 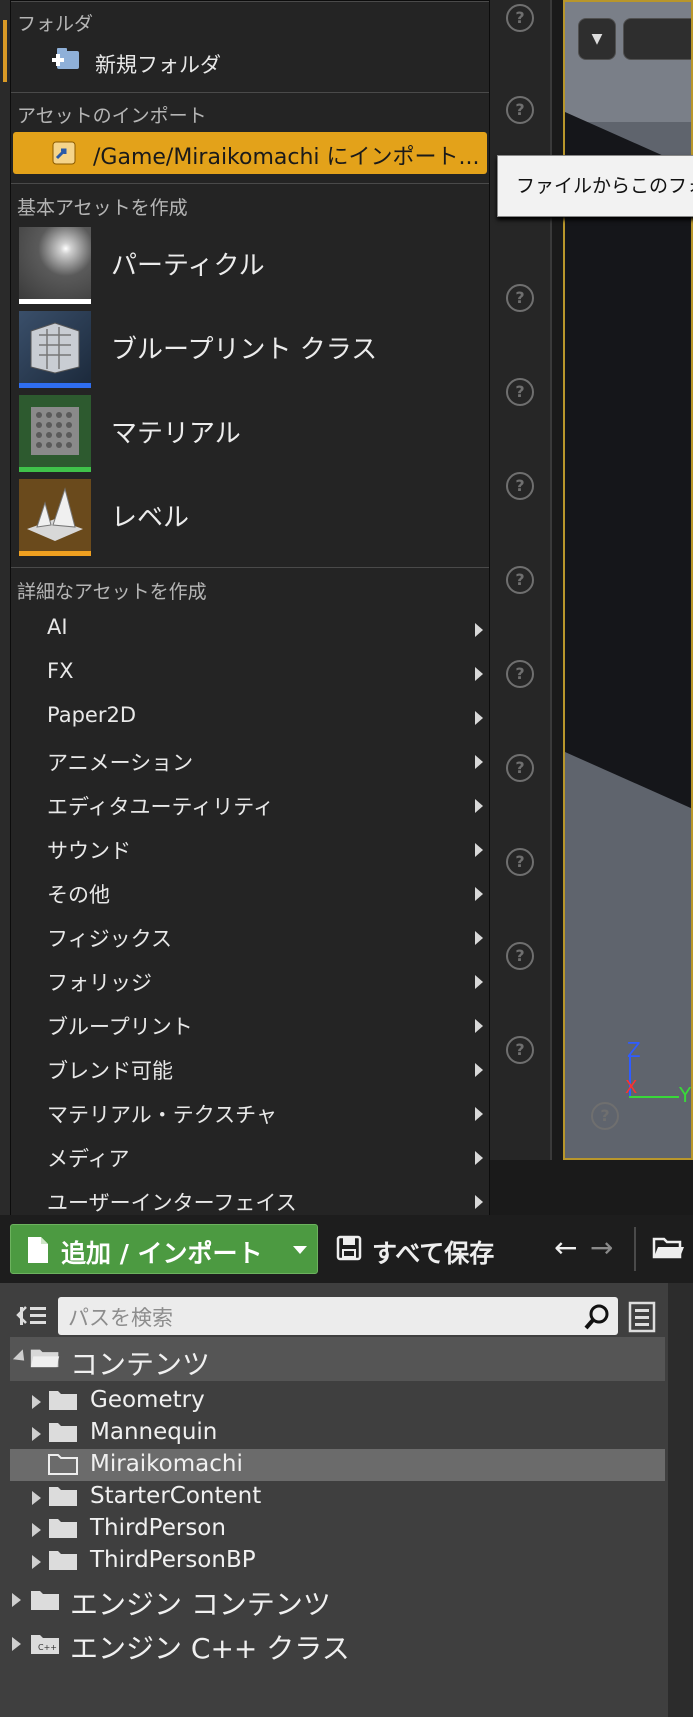 What do you see at coordinates (92, 715) in the screenshot?
I see `menu-item-label: Paper2D` at bounding box center [92, 715].